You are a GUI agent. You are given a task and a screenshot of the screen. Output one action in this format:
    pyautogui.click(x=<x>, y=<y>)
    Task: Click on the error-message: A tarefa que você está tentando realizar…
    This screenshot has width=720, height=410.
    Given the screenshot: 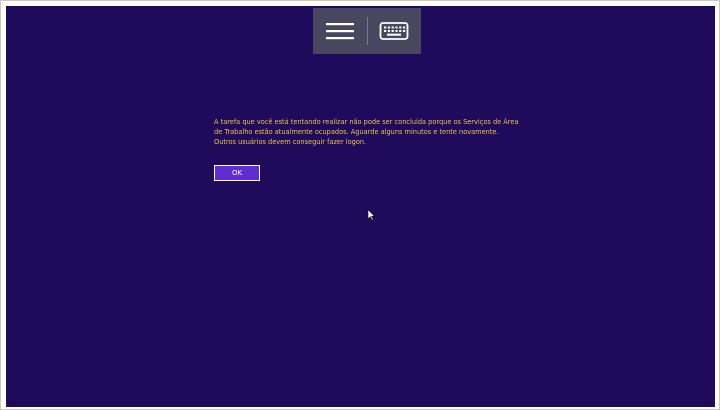 What is the action you would take?
    pyautogui.click(x=379, y=132)
    